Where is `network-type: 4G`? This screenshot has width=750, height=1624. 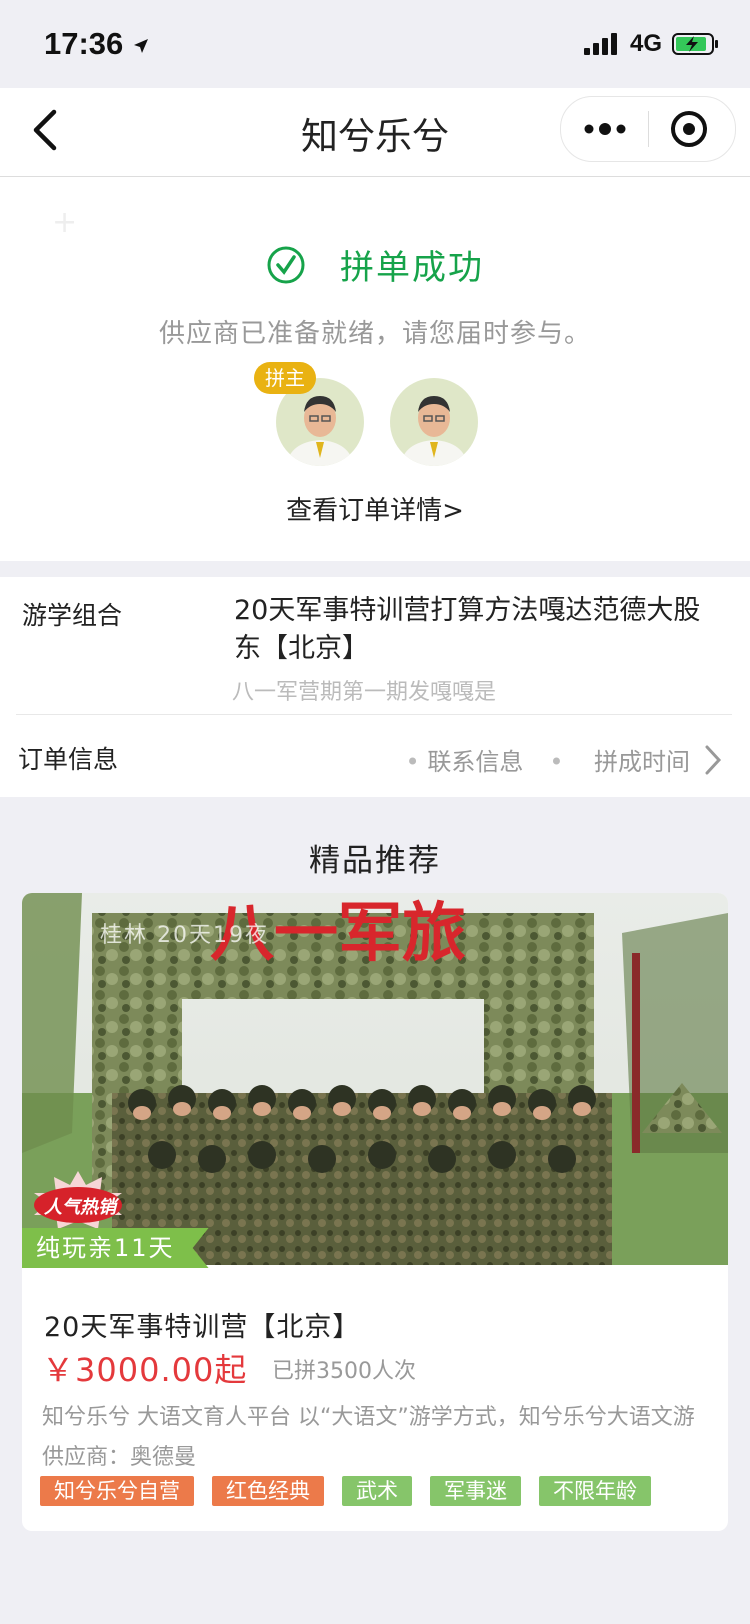
network-type: 4G is located at coordinates (645, 43).